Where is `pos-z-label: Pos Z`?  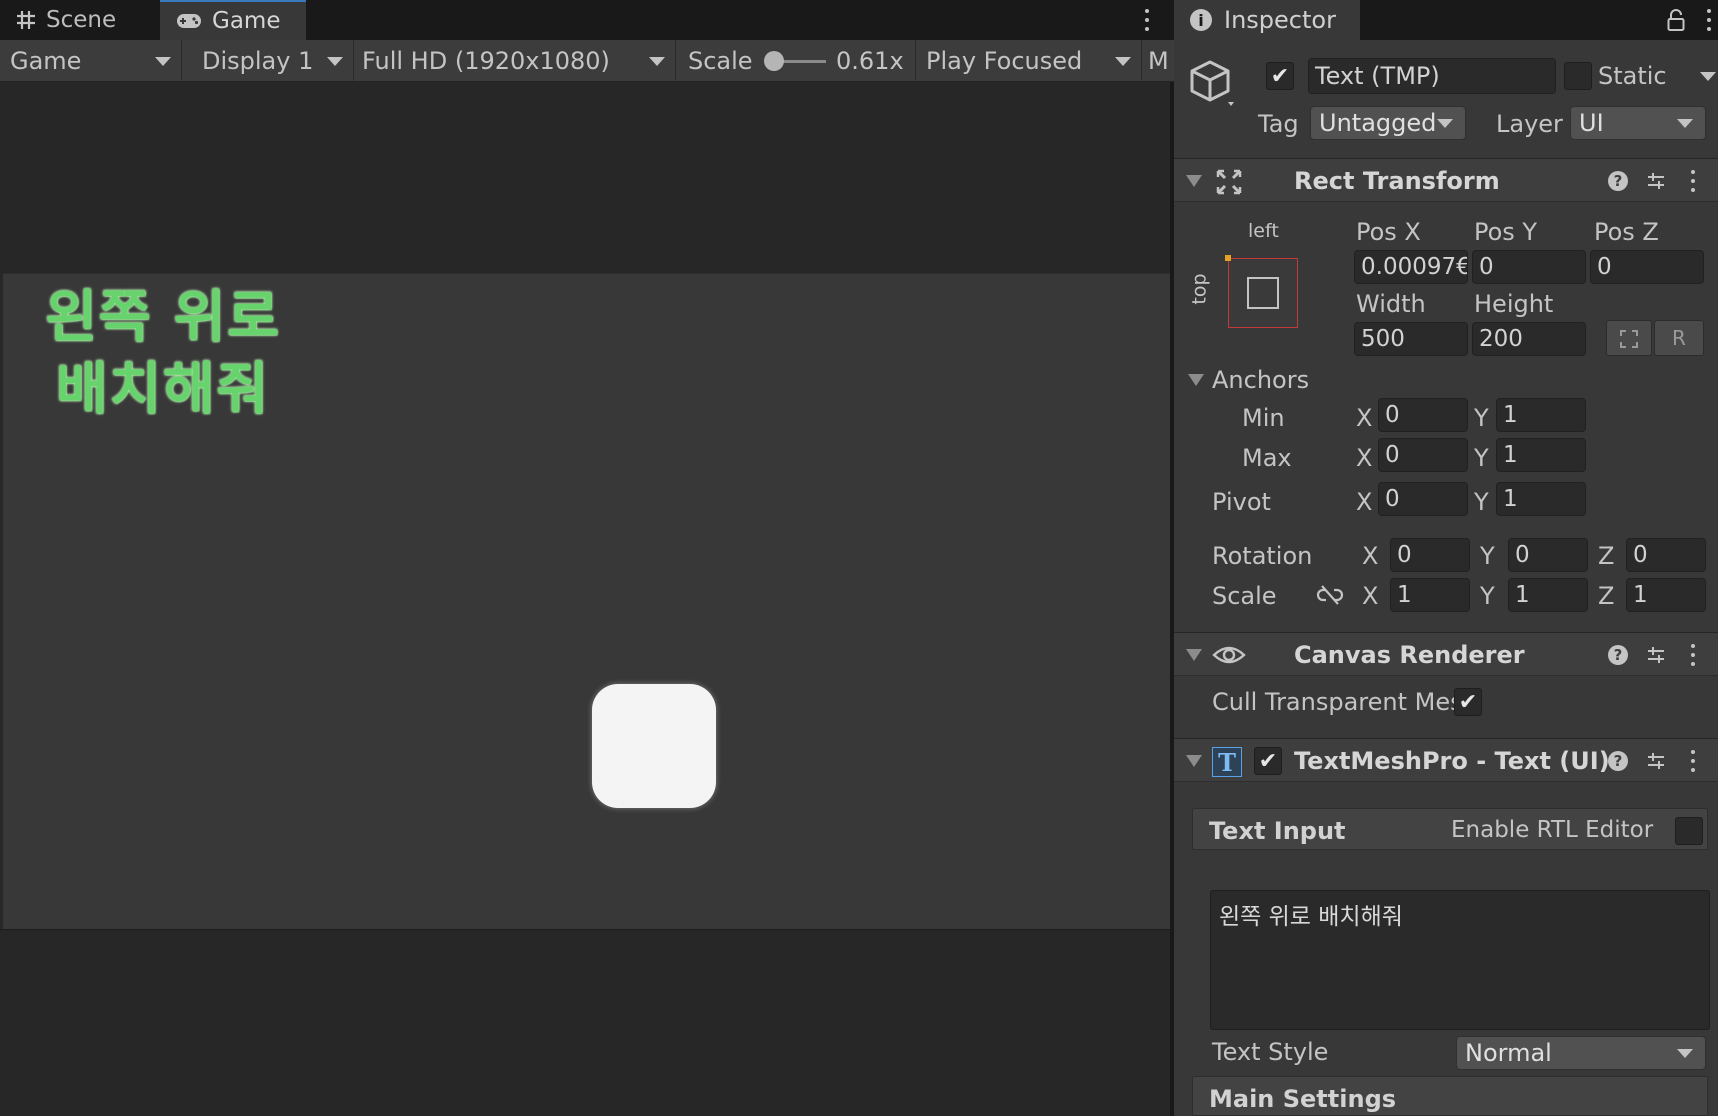
pos-z-label: Pos Z is located at coordinates (1626, 232).